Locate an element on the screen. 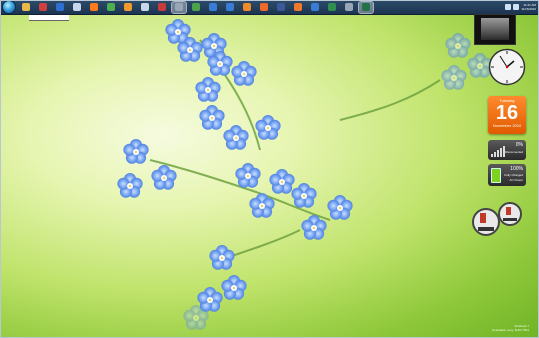 The image size is (539, 338). battery-status: Fully Charged is located at coordinates (513, 175).